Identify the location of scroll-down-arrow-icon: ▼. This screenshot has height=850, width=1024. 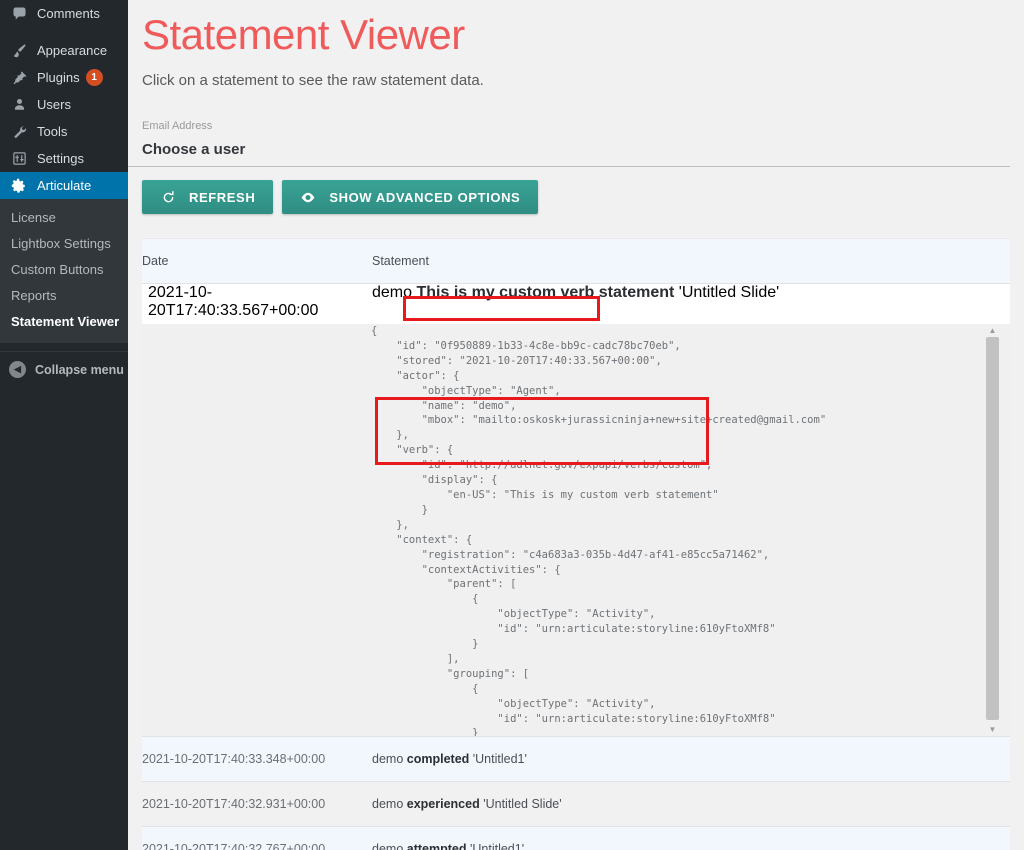
(992, 729).